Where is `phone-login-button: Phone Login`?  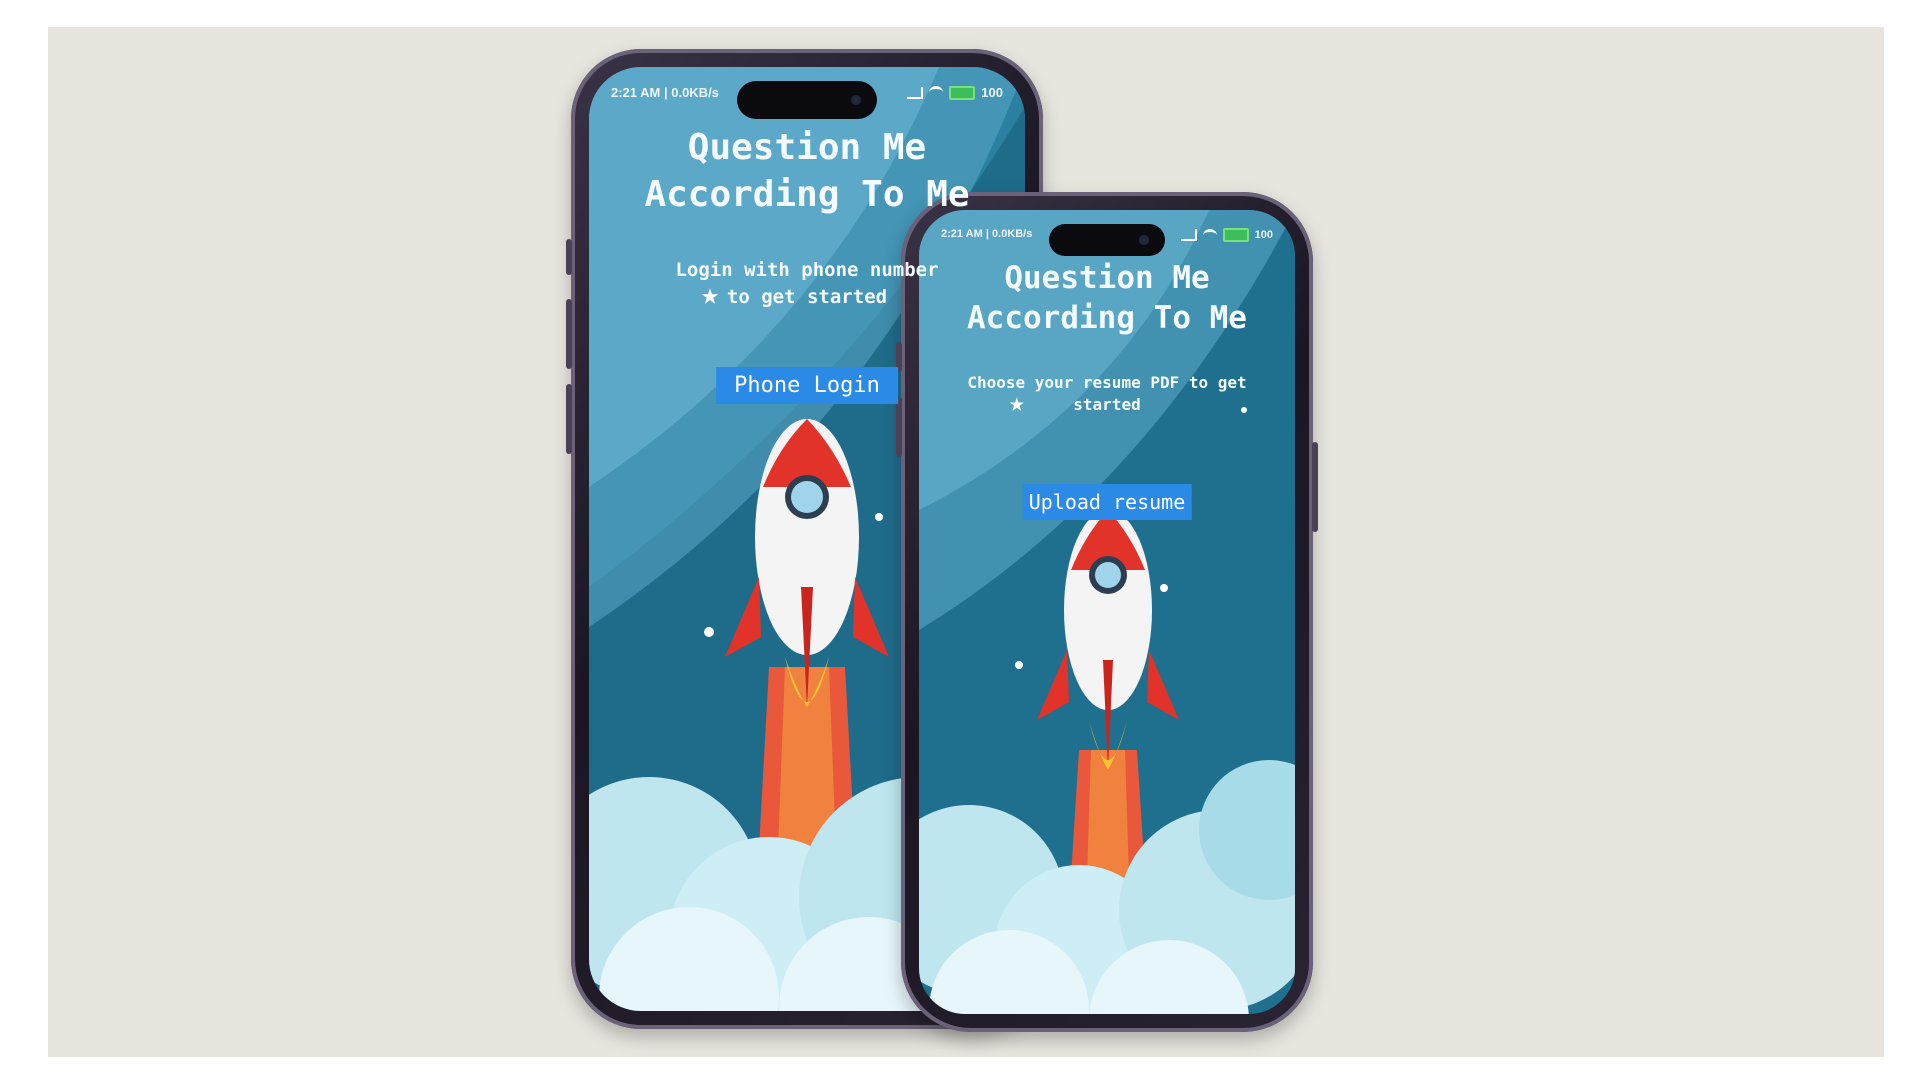
phone-login-button: Phone Login is located at coordinates (807, 385).